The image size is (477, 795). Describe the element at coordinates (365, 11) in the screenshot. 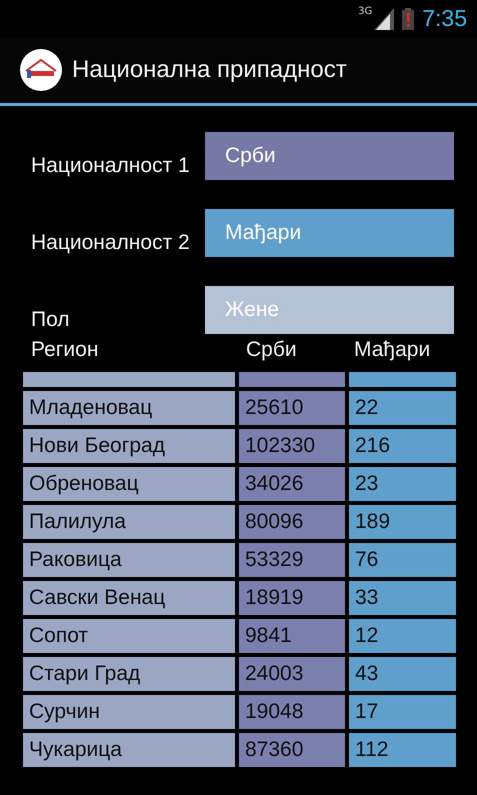

I see `network-type: 3G` at that location.